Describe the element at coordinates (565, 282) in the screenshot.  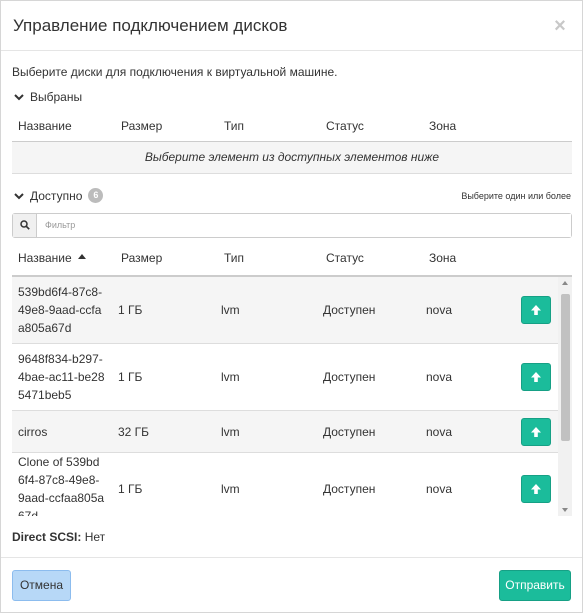
I see `scroll-up-icon` at that location.